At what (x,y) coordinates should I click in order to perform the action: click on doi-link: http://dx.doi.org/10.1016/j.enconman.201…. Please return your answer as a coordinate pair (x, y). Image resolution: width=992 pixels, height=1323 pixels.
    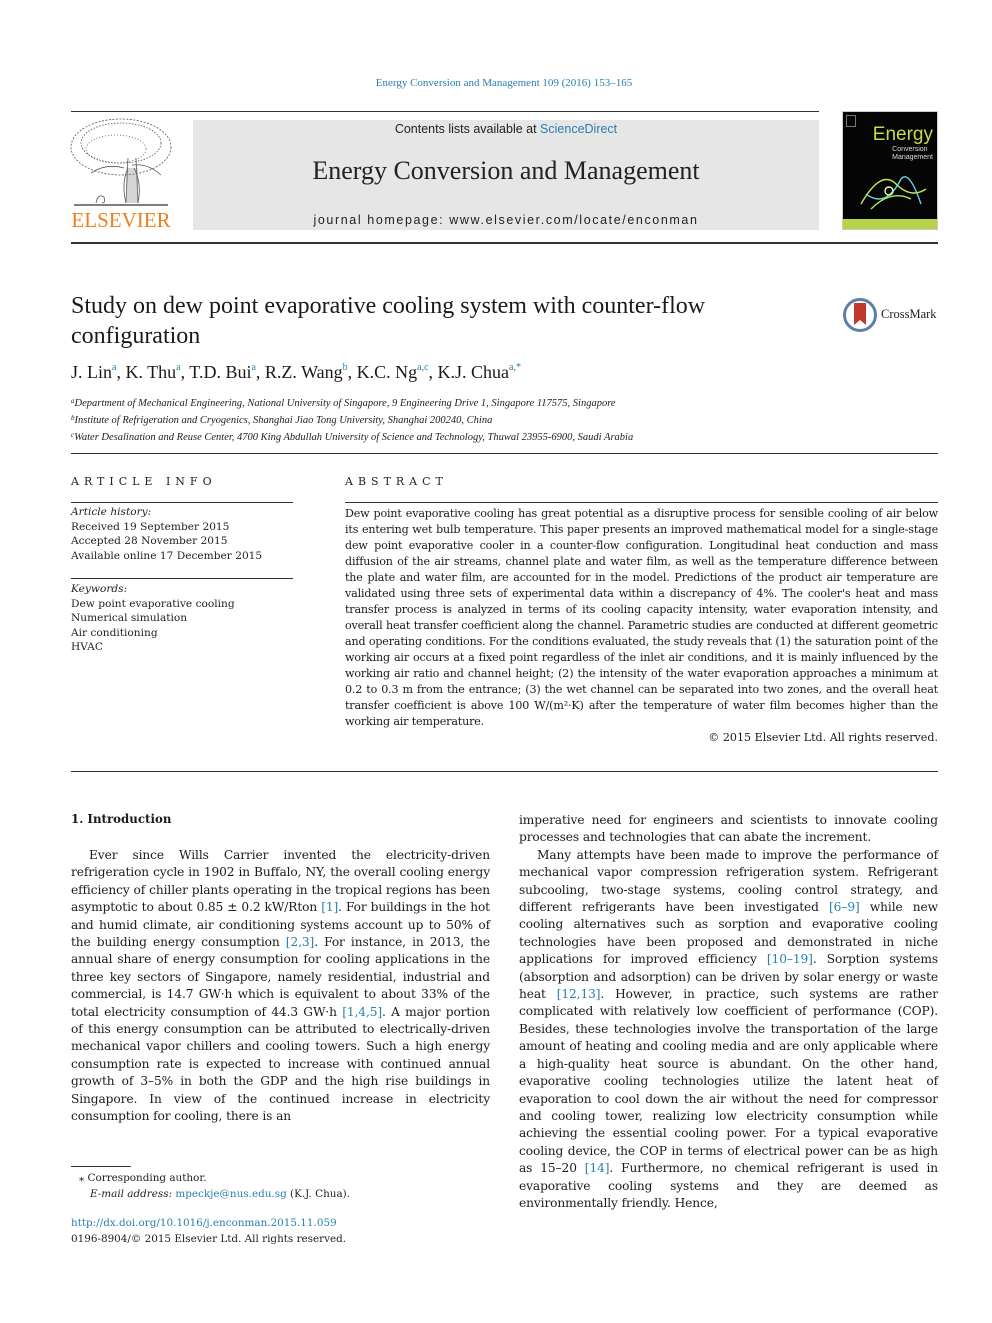
    Looking at the image, I should click on (204, 1223).